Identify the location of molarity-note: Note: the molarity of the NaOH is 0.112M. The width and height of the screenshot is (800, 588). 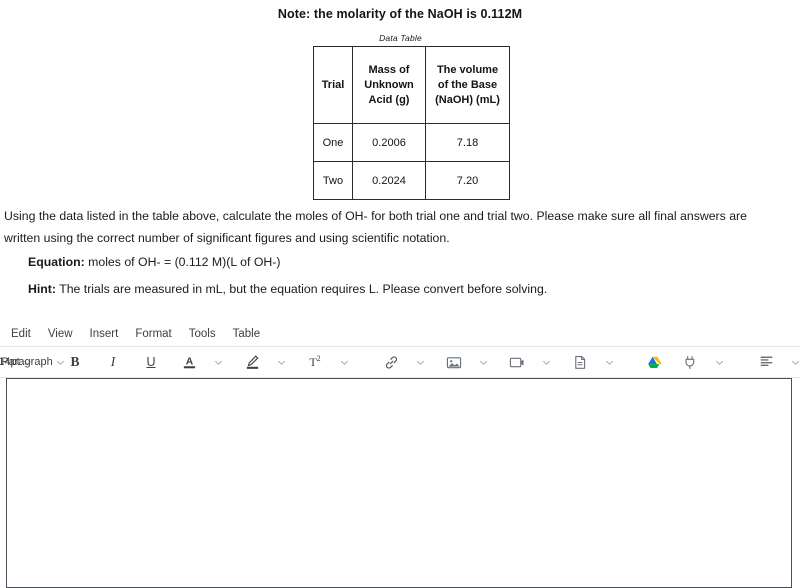
(400, 14).